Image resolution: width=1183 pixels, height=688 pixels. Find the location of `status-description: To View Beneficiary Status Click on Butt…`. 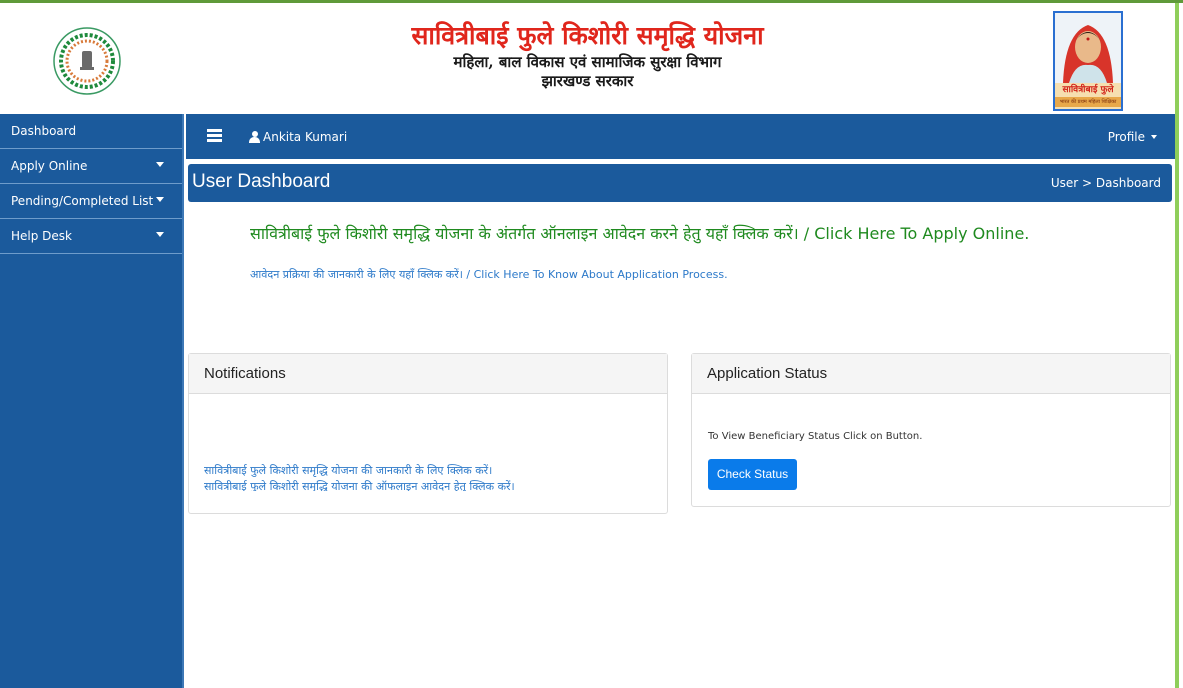

status-description: To View Beneficiary Status Click on Butt… is located at coordinates (815, 436).